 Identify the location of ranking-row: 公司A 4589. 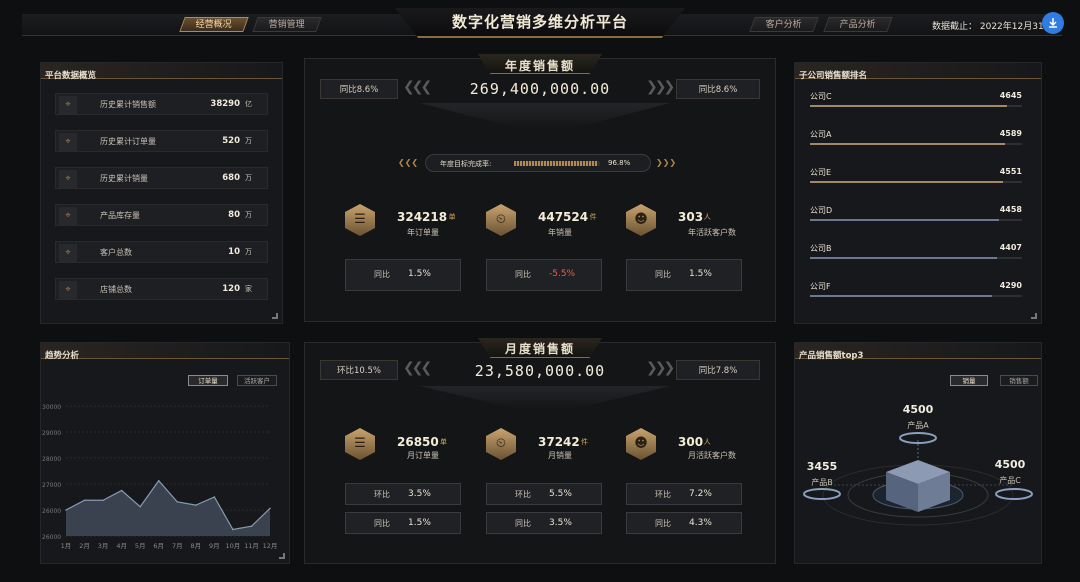
(916, 138).